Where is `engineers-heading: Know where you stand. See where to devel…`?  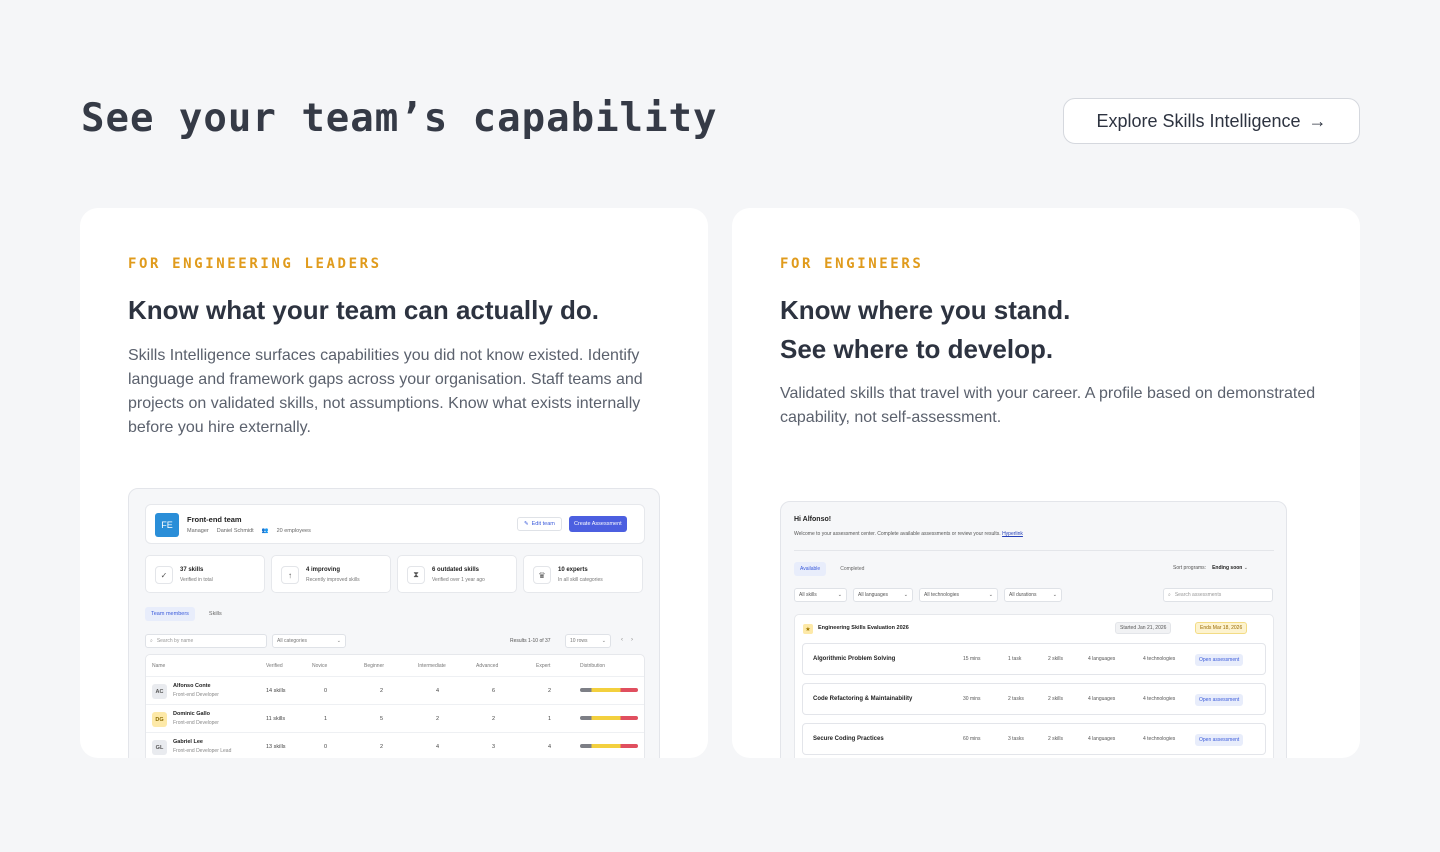 engineers-heading: Know where you stand. See where to devel… is located at coordinates (1050, 330).